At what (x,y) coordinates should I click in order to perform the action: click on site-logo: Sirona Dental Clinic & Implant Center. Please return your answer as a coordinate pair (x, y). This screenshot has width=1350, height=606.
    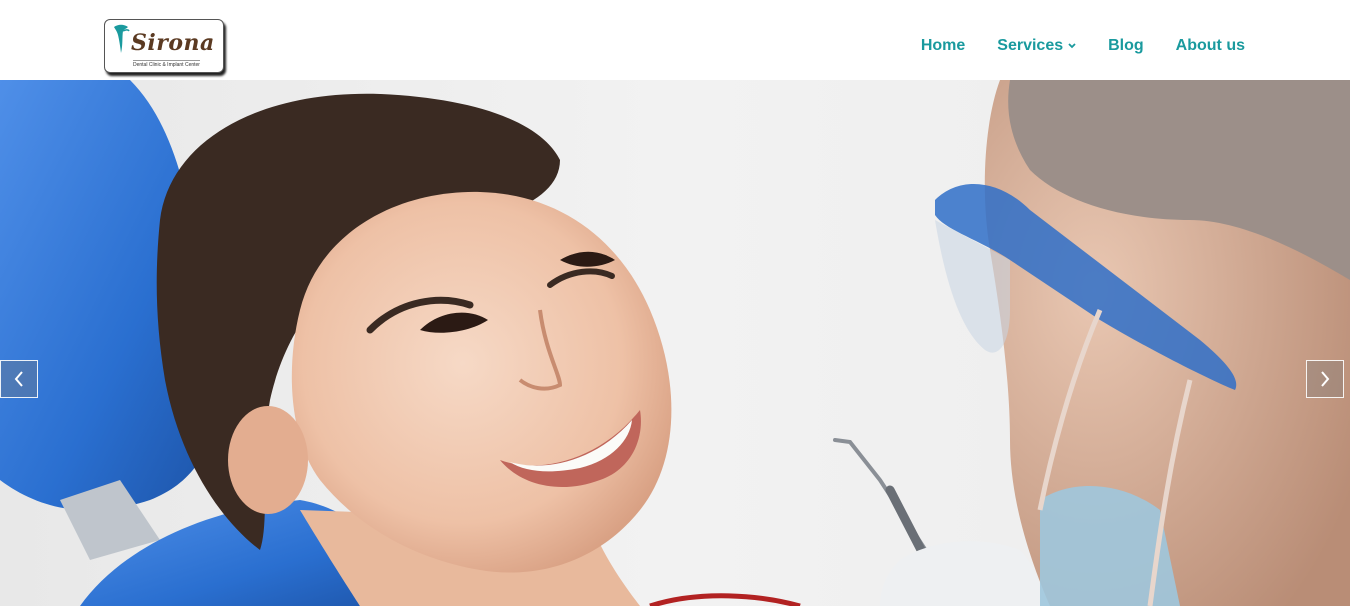
    Looking at the image, I should click on (164, 46).